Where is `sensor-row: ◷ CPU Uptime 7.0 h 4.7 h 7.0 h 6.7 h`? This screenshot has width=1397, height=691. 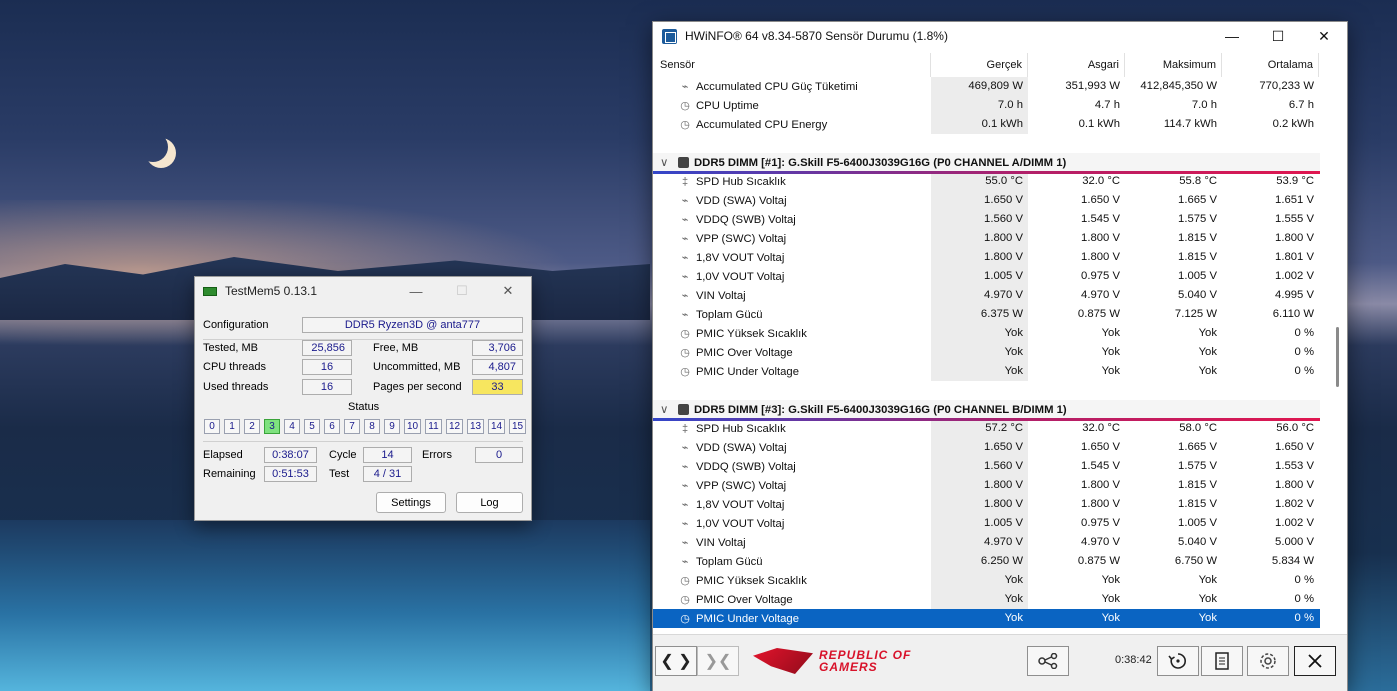 sensor-row: ◷ CPU Uptime 7.0 h 4.7 h 7.0 h 6.7 h is located at coordinates (986, 105).